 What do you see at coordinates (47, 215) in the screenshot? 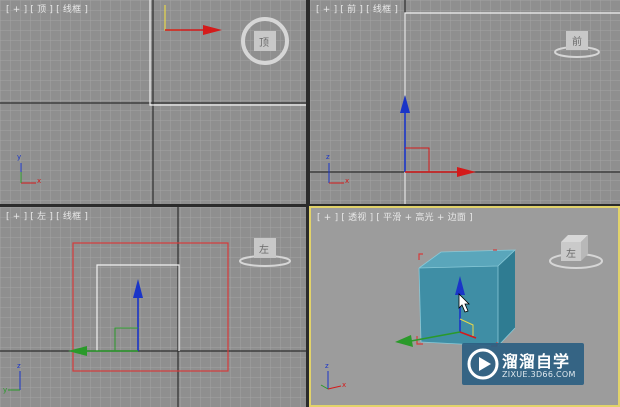
I see `viewport-label-left: [ + ] [ 左 ] [ 线框 ]` at bounding box center [47, 215].